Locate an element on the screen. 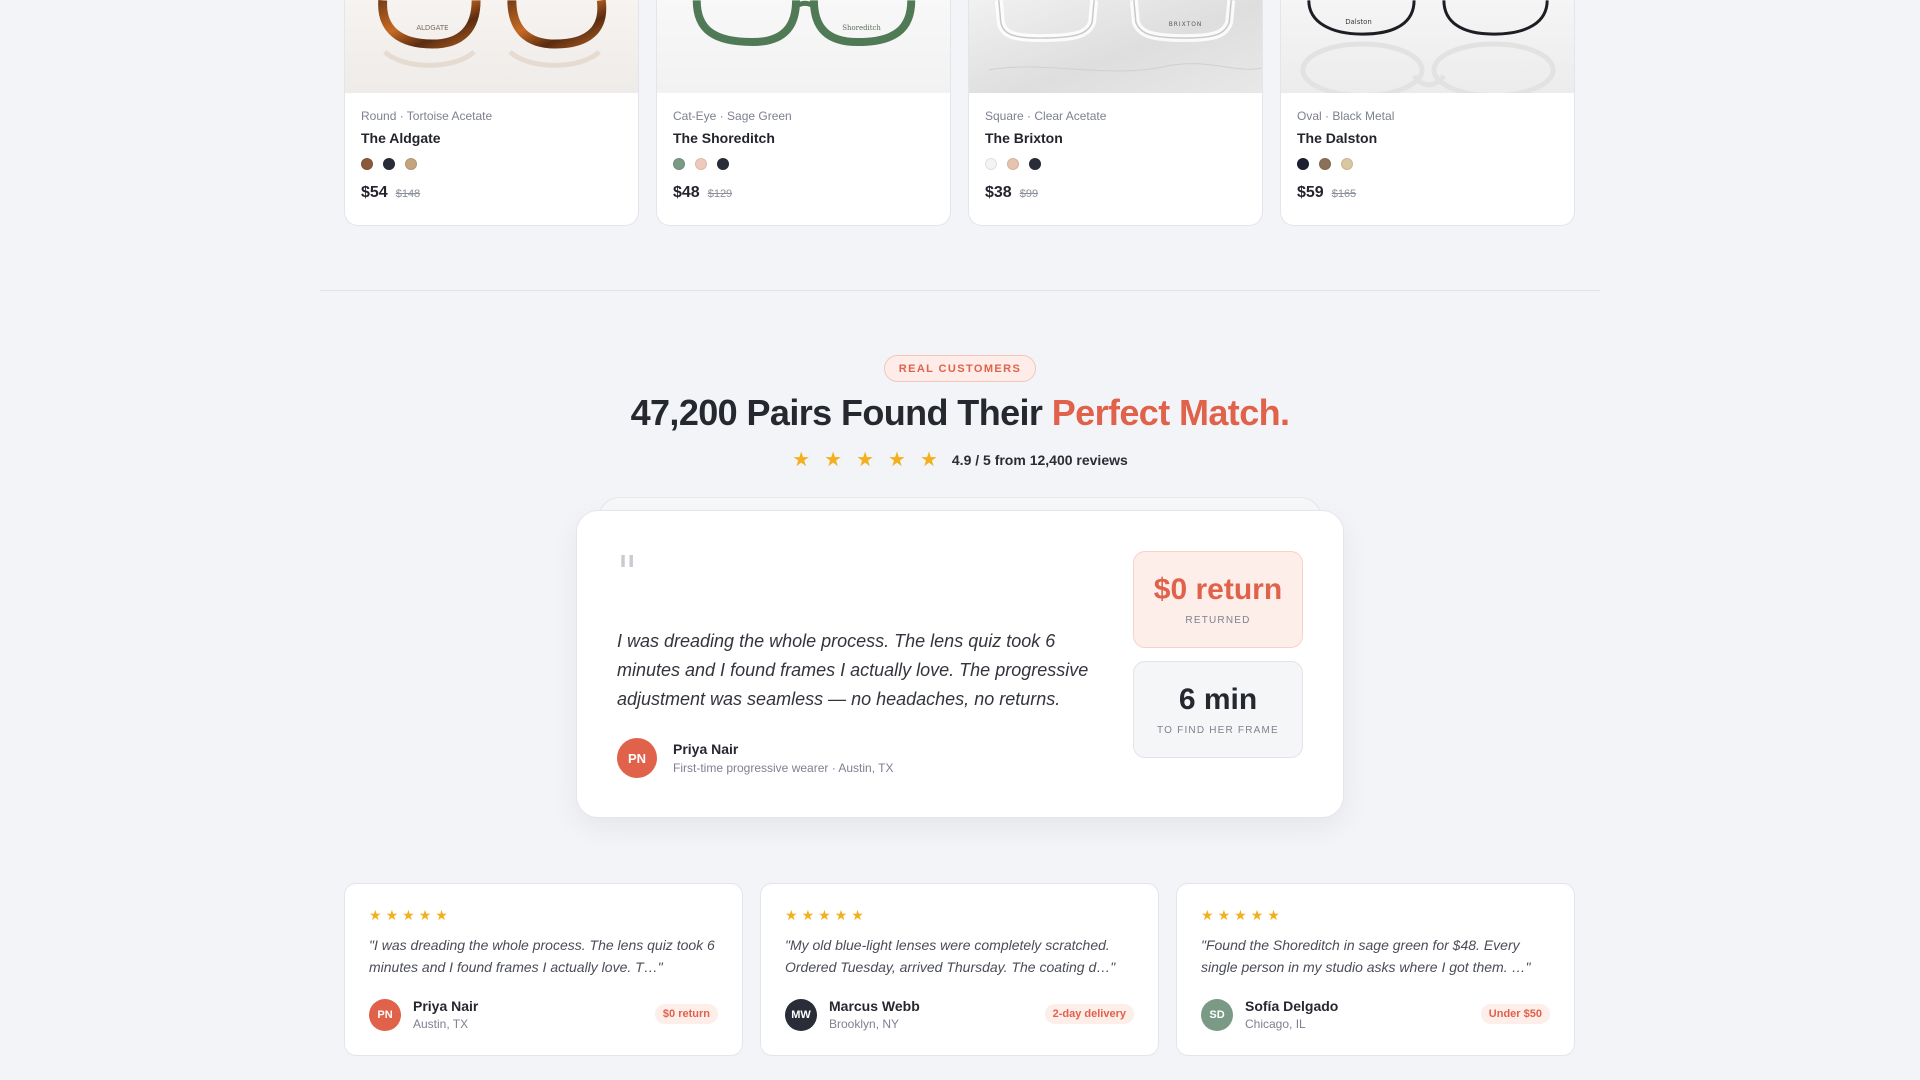 This screenshot has height=1080, width=1920. product-meta: Cat-Eye · Sage Green is located at coordinates (732, 116).